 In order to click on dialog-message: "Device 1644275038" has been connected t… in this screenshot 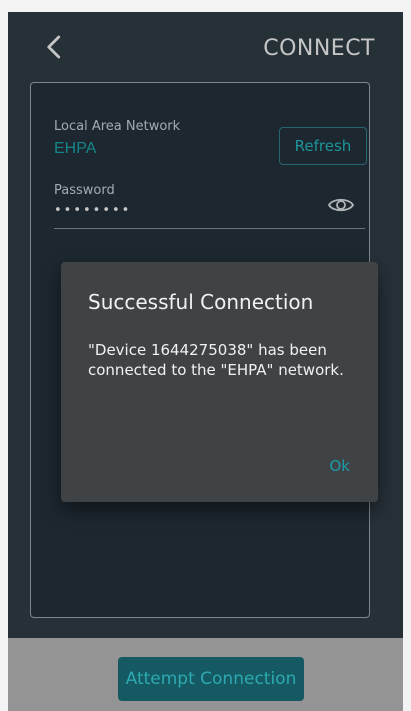, I will do `click(216, 360)`.